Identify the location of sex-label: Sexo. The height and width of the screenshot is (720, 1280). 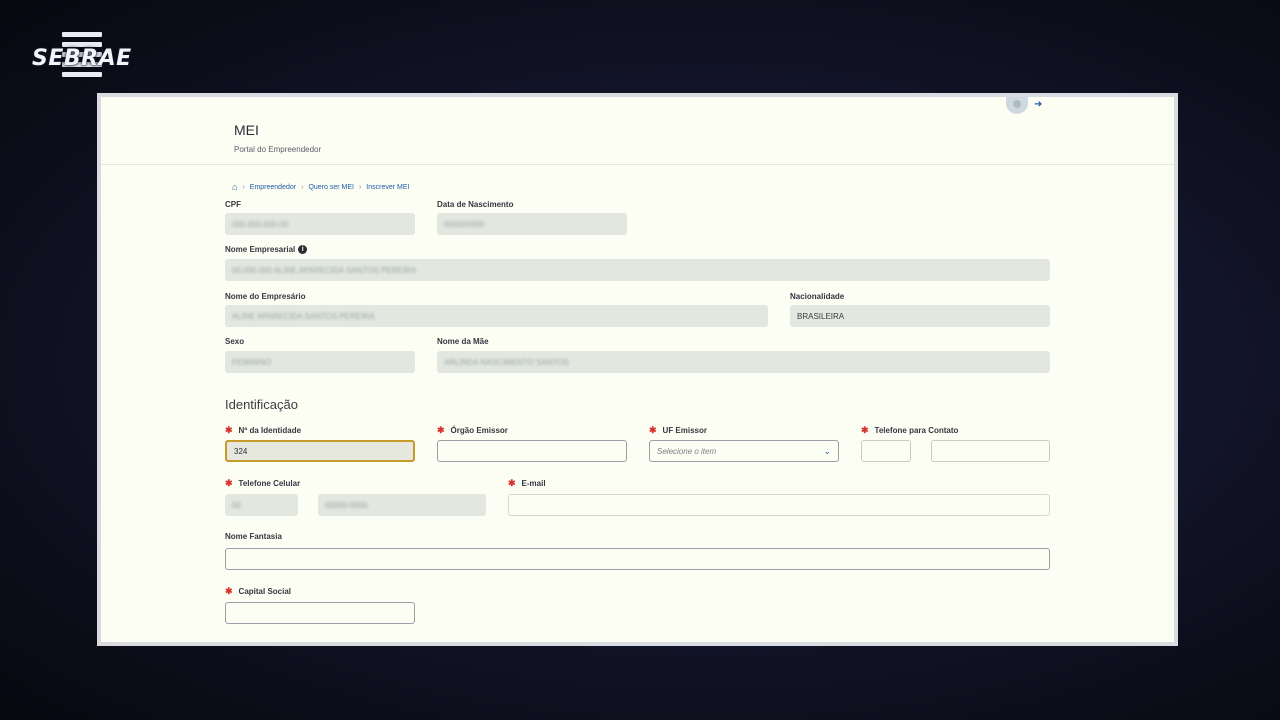
(235, 341).